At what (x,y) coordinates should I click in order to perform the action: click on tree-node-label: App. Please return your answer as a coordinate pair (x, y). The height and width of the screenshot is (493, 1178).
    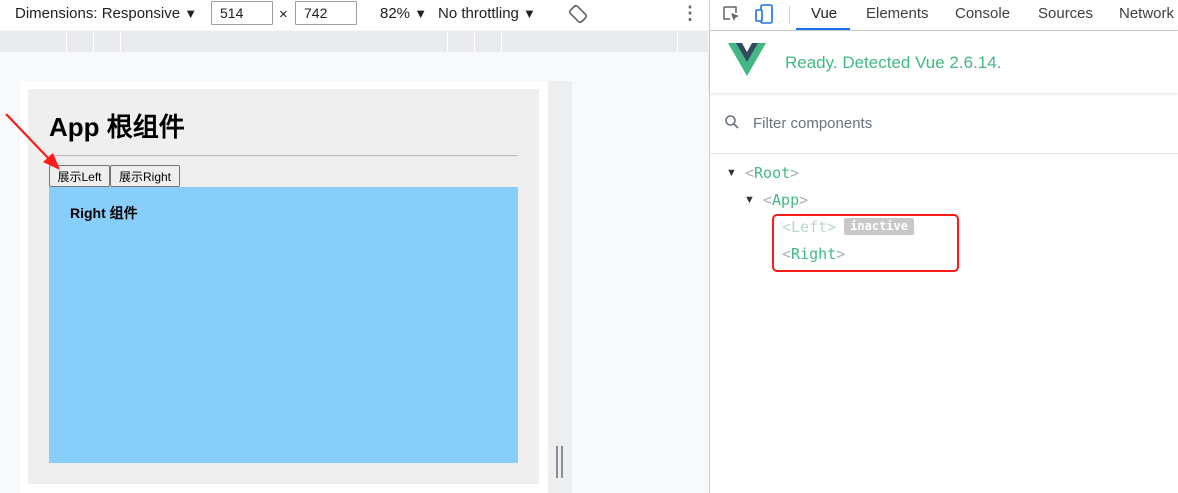
    Looking at the image, I should click on (786, 200).